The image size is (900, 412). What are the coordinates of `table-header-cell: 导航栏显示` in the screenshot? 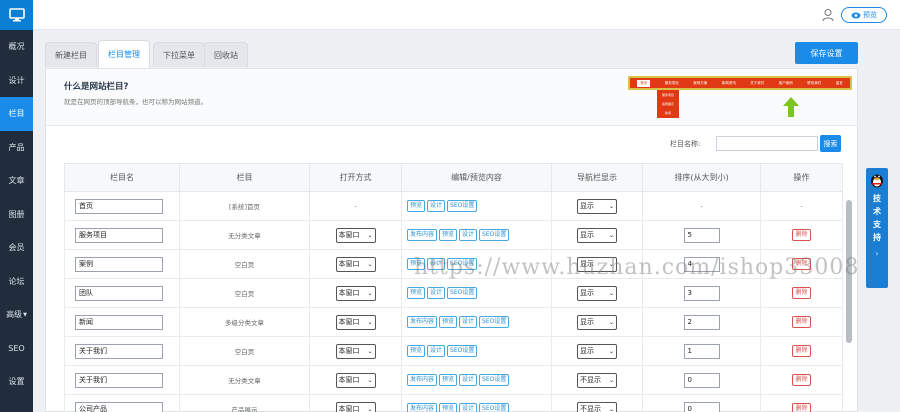 It's located at (597, 177).